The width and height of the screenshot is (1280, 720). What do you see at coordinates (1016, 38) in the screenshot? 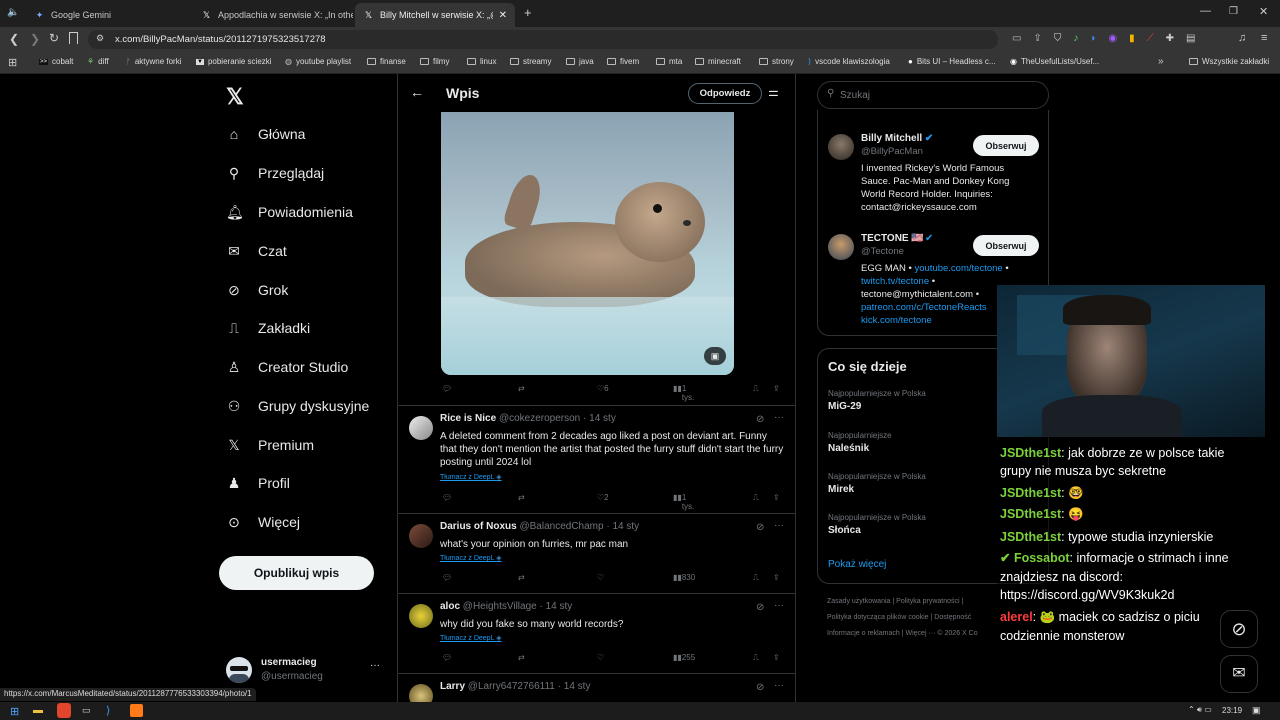
I see `screen-cast-icon: ▭` at bounding box center [1016, 38].